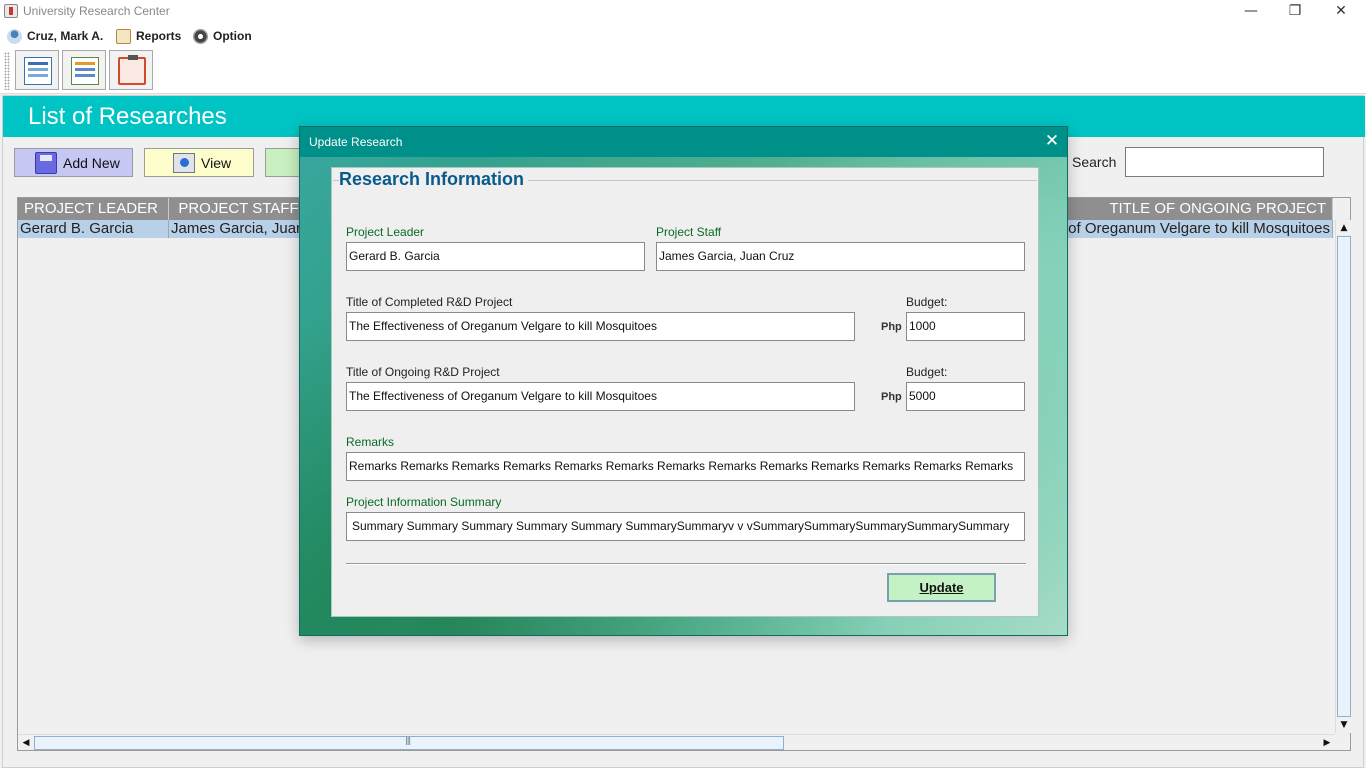 Image resolution: width=1366 pixels, height=768 pixels. I want to click on completed-project-label: Title of Completed R&D Project, so click(429, 302).